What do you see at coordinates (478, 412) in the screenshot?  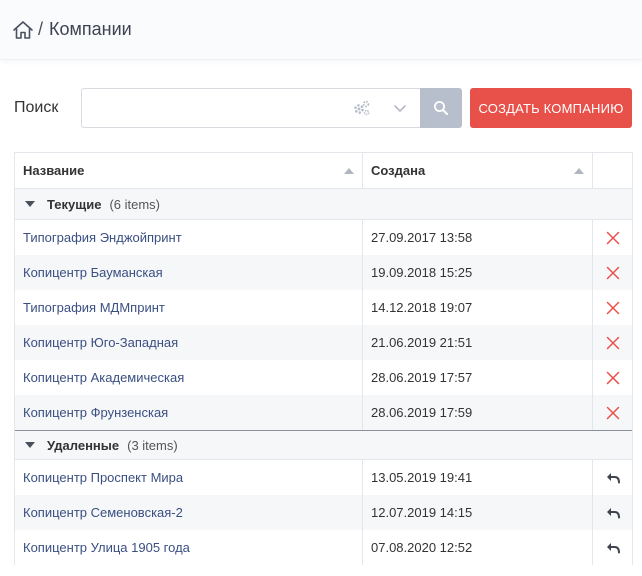 I see `cell-created: 28.06.2019 17:59` at bounding box center [478, 412].